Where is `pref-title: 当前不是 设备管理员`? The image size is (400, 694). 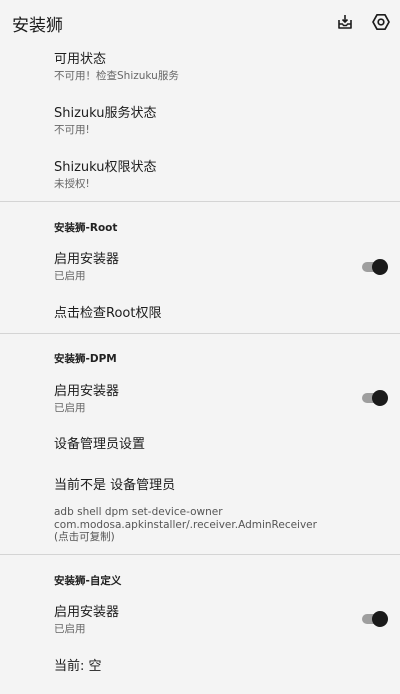 pref-title: 当前不是 设备管理员 is located at coordinates (115, 485).